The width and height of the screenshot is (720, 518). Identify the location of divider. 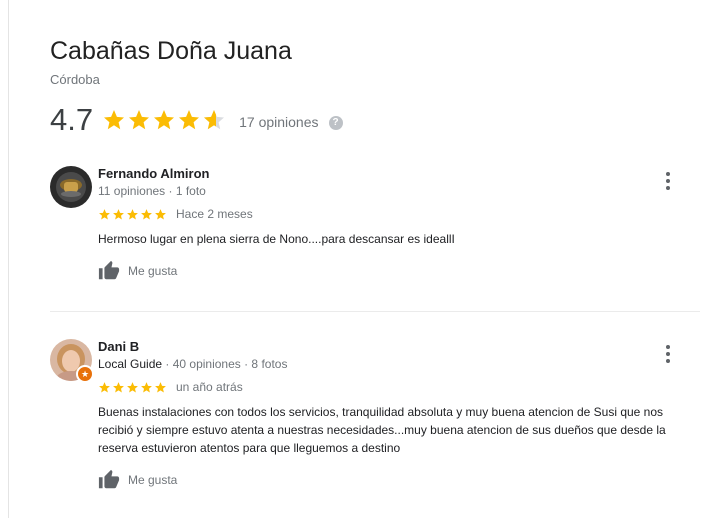
(375, 311).